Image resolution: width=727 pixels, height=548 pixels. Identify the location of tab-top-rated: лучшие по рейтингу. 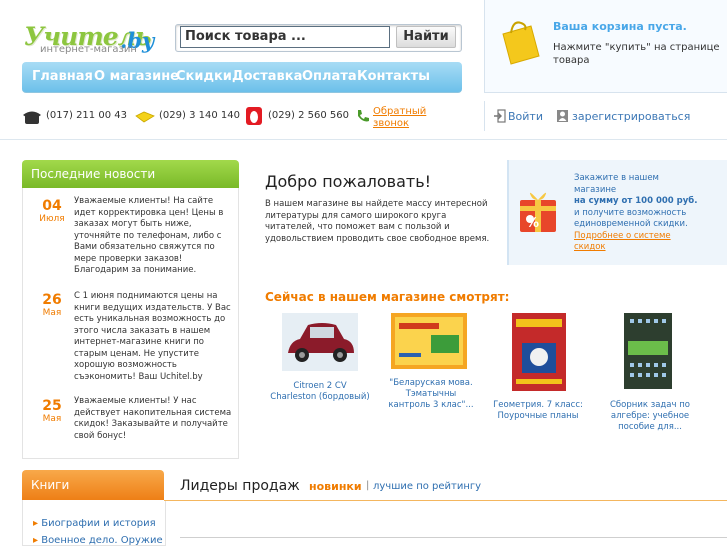
(427, 486).